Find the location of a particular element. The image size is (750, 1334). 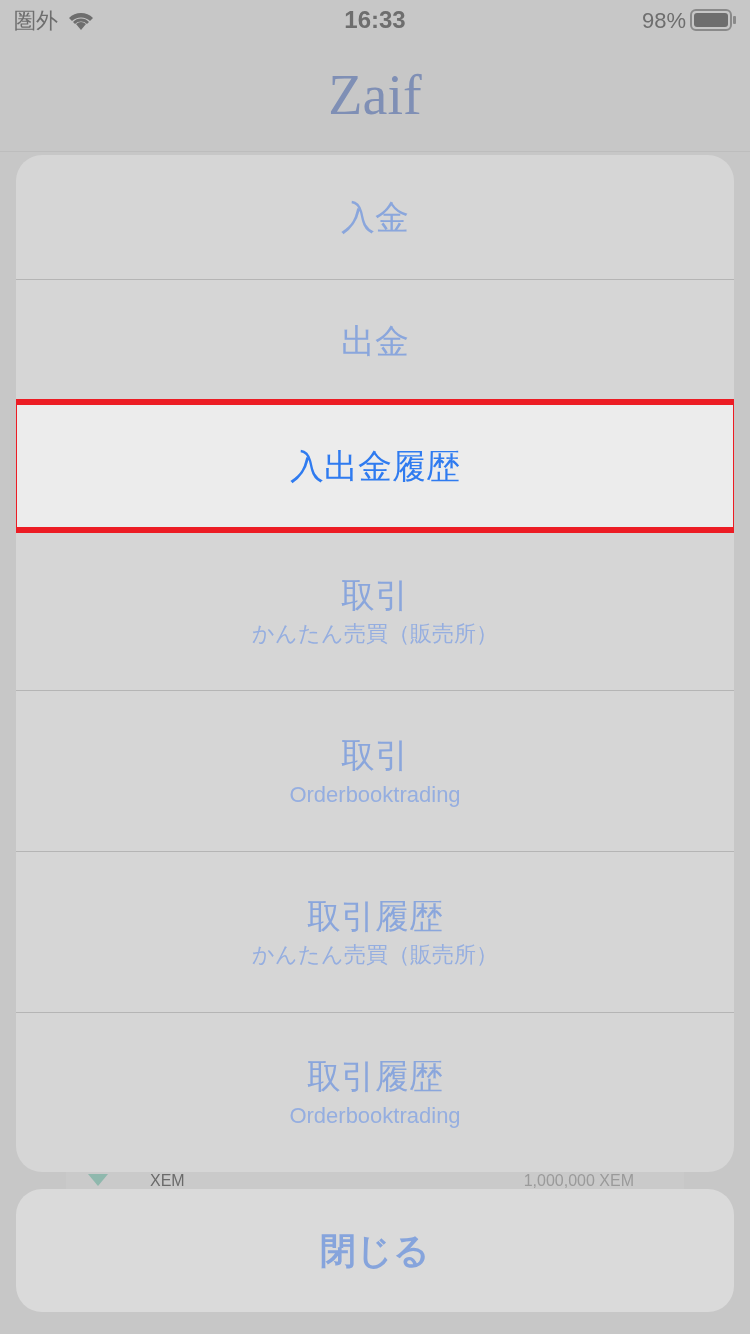

action-item: 入金 is located at coordinates (375, 217).